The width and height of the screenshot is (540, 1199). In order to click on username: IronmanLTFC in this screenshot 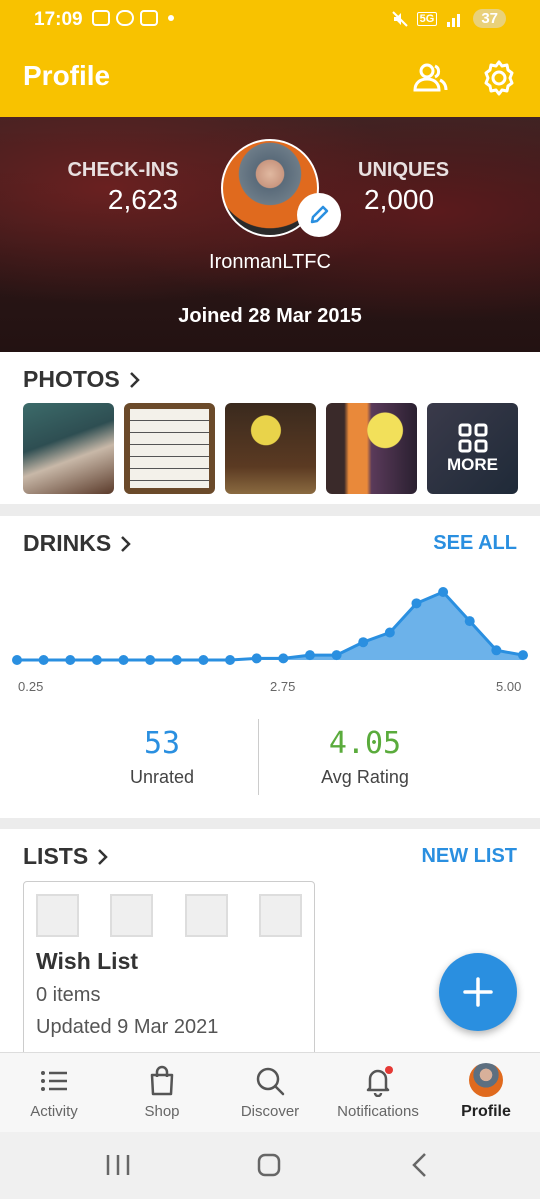, I will do `click(270, 262)`.